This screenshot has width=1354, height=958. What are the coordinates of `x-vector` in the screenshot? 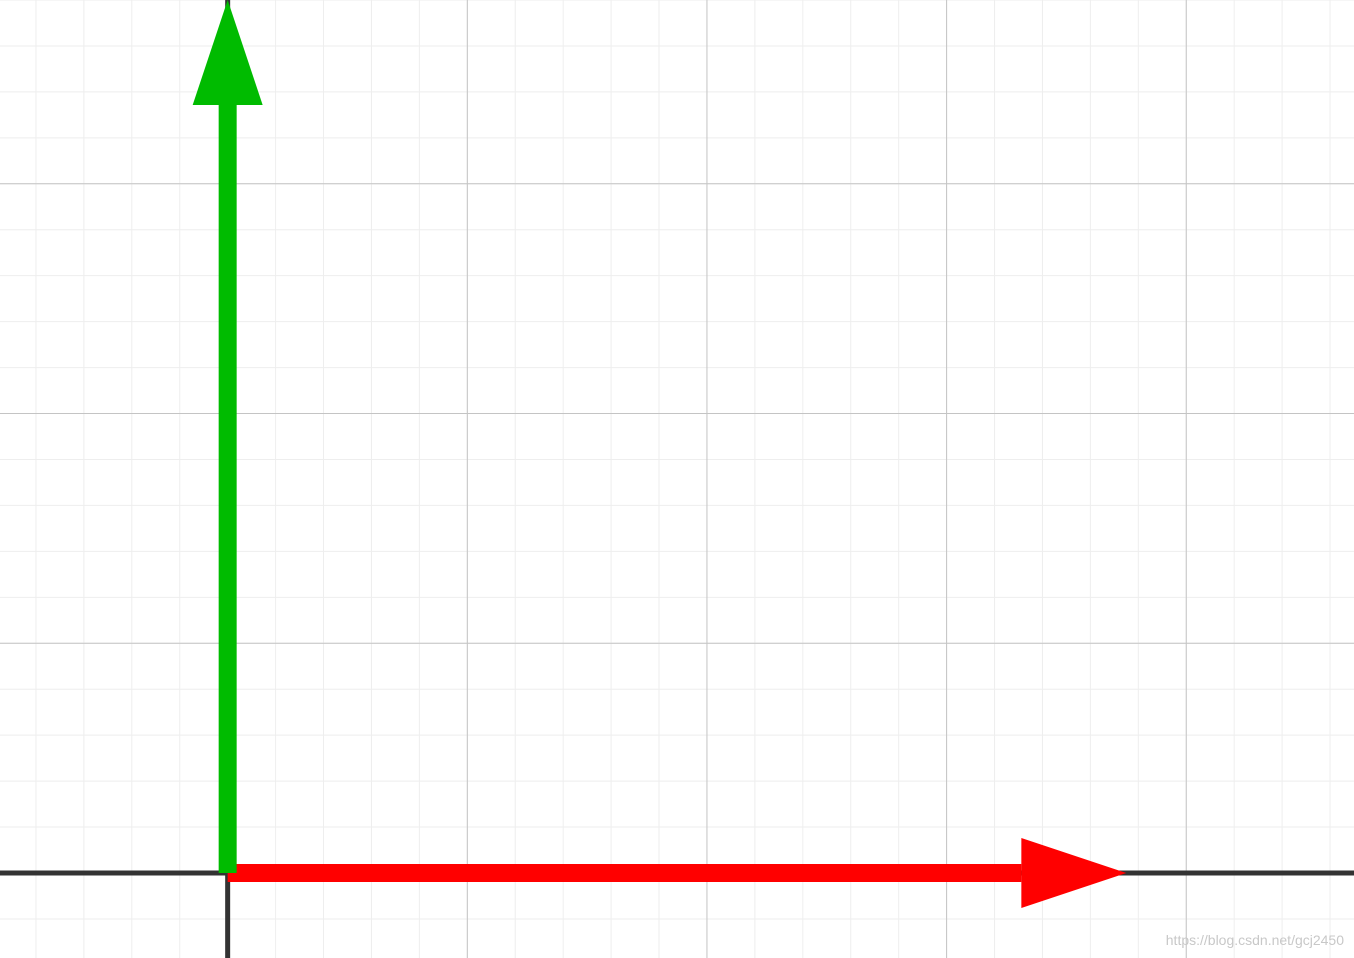 It's located at (677, 872).